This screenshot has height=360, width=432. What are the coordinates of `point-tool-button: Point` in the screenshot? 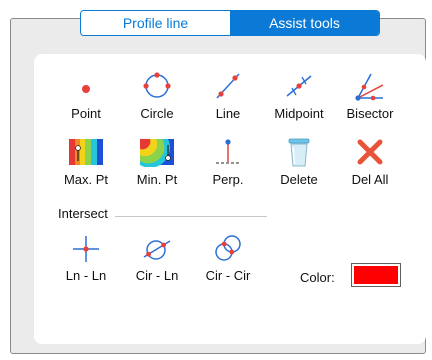 It's located at (86, 97).